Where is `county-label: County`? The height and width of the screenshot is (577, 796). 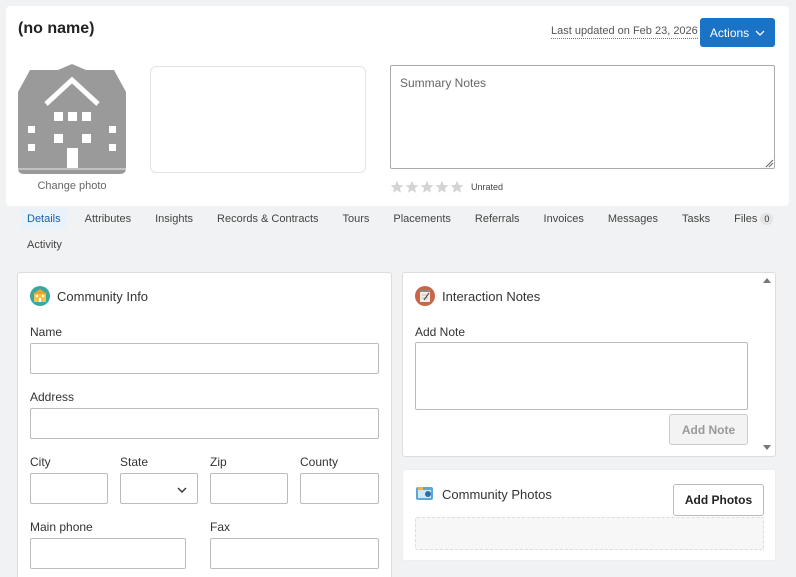
county-label: County is located at coordinates (319, 462).